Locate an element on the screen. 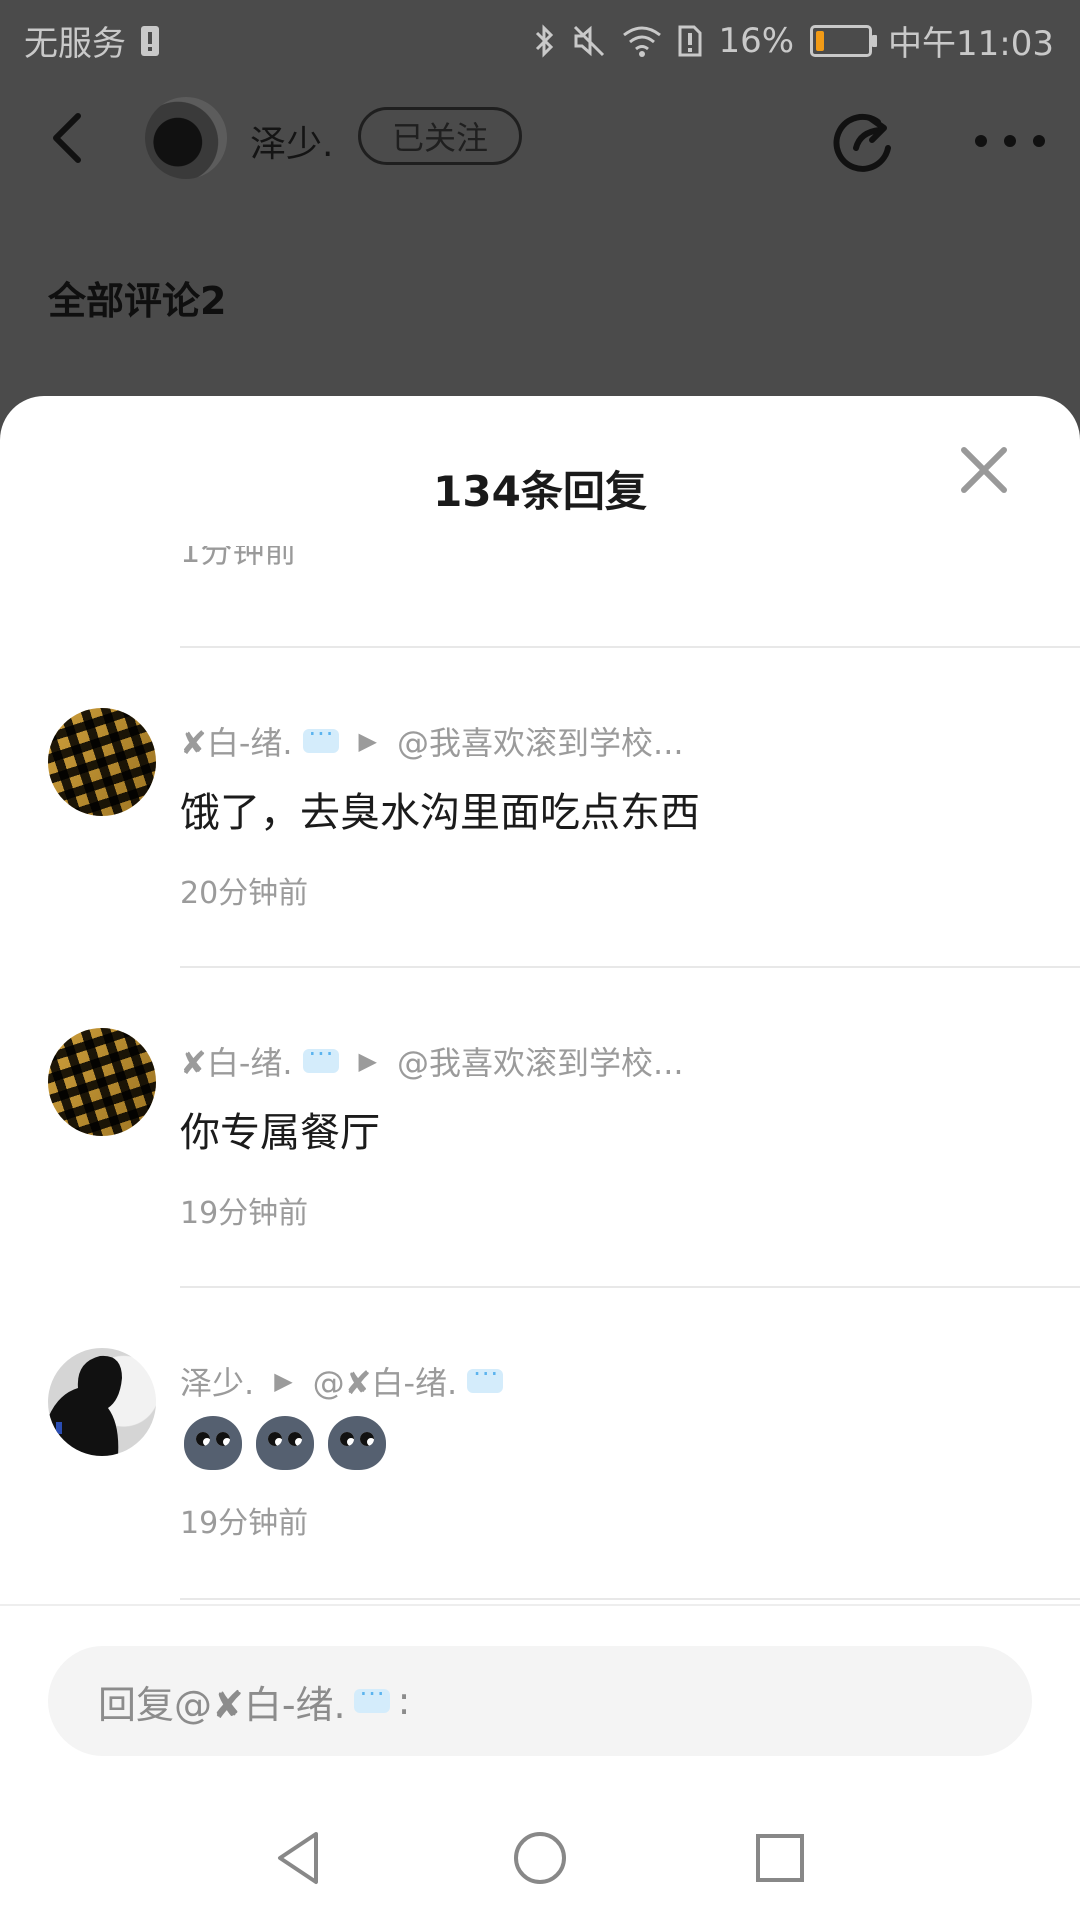 The width and height of the screenshot is (1080, 1920). reply-input: 回复@✘白-绪. : is located at coordinates (540, 1701).